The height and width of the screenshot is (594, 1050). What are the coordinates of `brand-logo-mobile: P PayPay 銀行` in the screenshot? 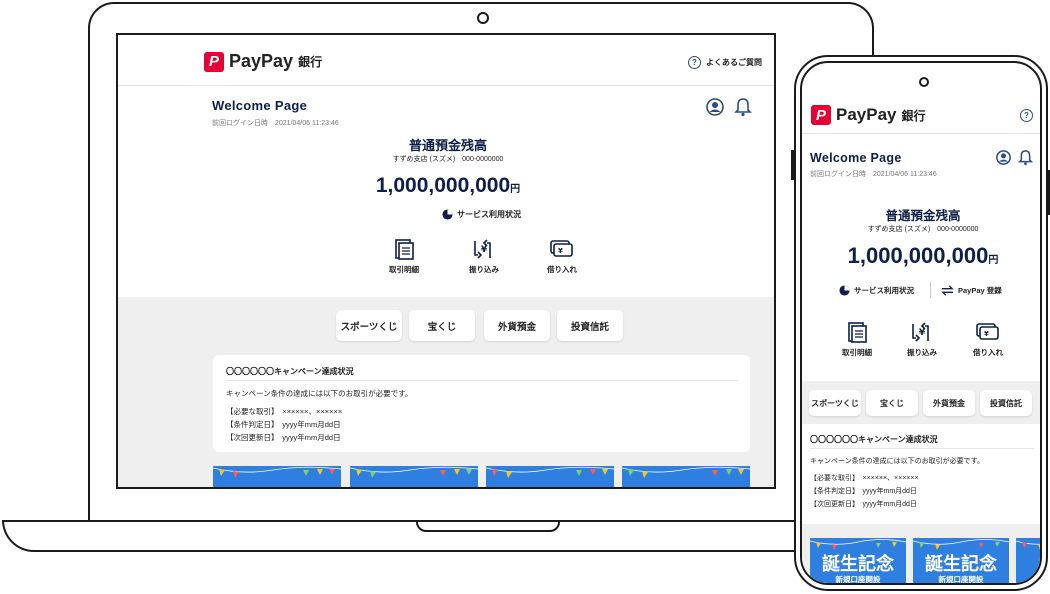 It's located at (868, 115).